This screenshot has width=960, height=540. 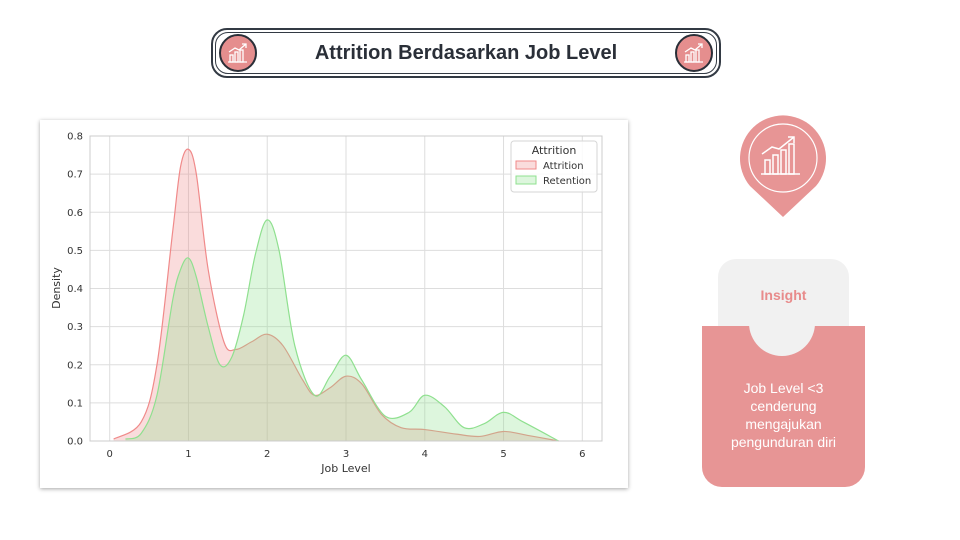 What do you see at coordinates (782, 341) in the screenshot?
I see `insight-notch` at bounding box center [782, 341].